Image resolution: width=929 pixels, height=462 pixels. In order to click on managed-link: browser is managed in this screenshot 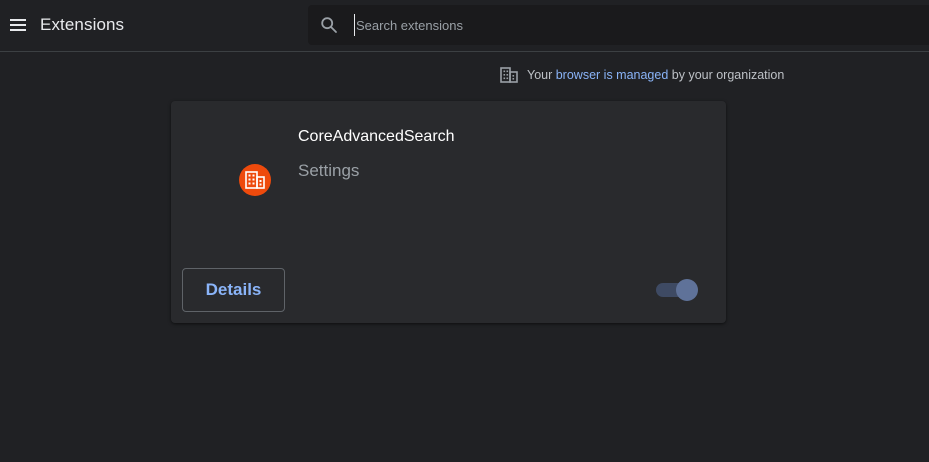, I will do `click(612, 75)`.